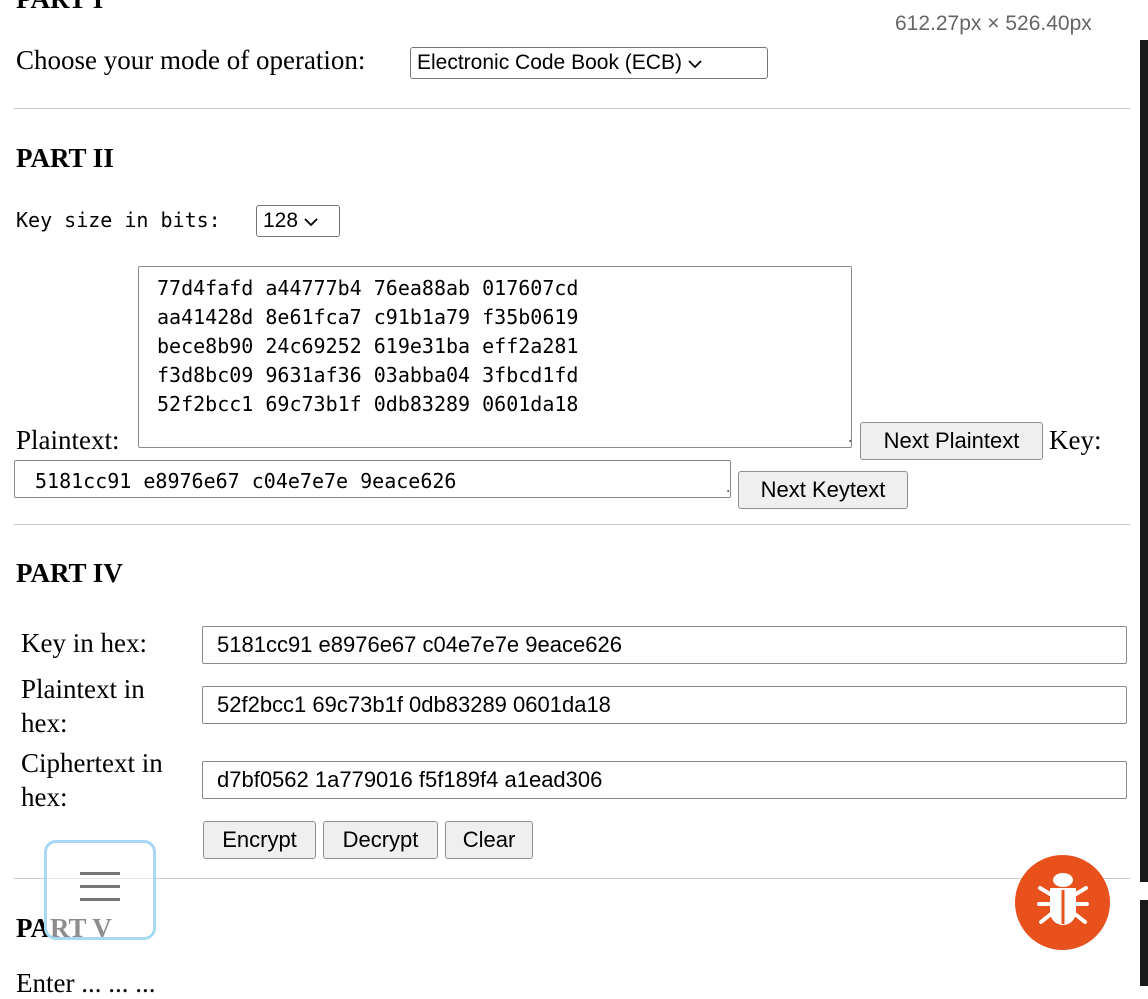 The image size is (1148, 999). What do you see at coordinates (84, 643) in the screenshot?
I see `key-hex-label: Key in hex:` at bounding box center [84, 643].